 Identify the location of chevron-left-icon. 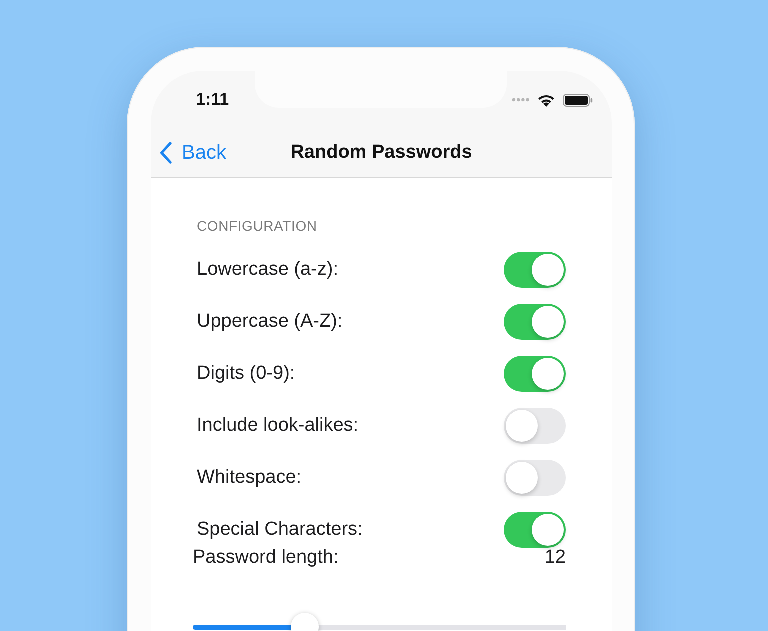
(166, 153).